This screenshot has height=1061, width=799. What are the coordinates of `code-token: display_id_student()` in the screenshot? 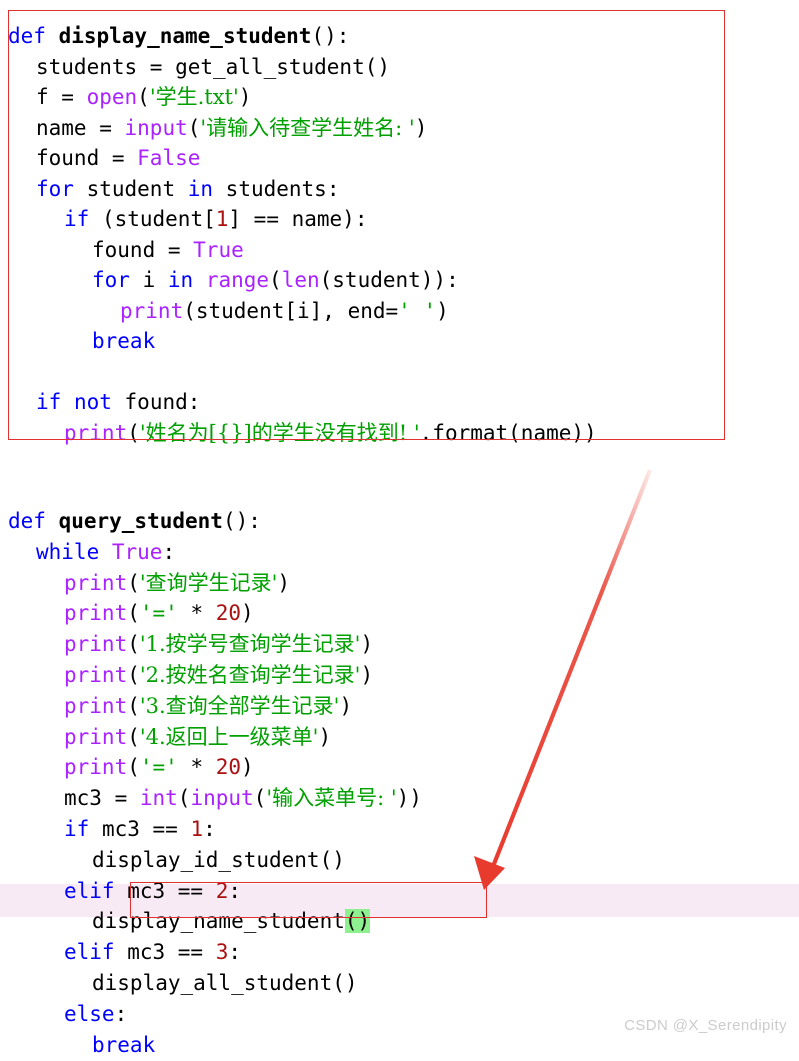 It's located at (218, 859).